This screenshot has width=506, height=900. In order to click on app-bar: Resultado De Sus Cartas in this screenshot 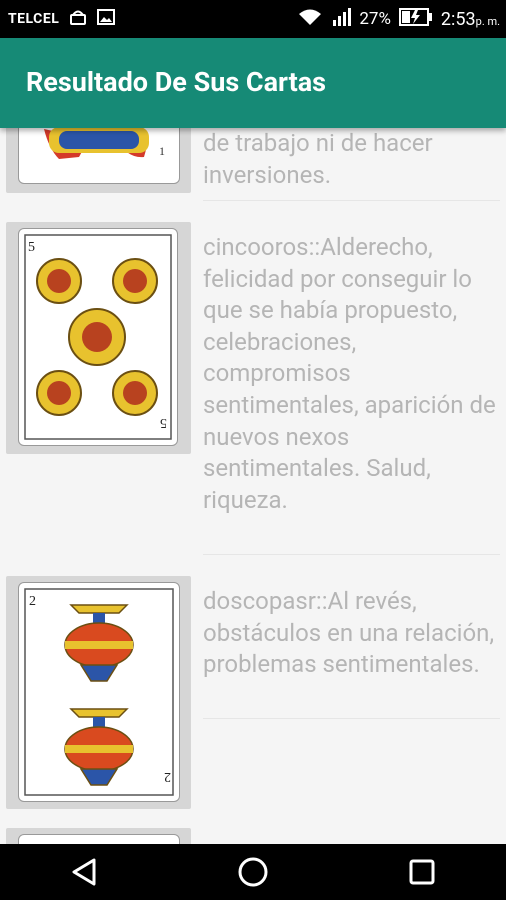, I will do `click(253, 83)`.